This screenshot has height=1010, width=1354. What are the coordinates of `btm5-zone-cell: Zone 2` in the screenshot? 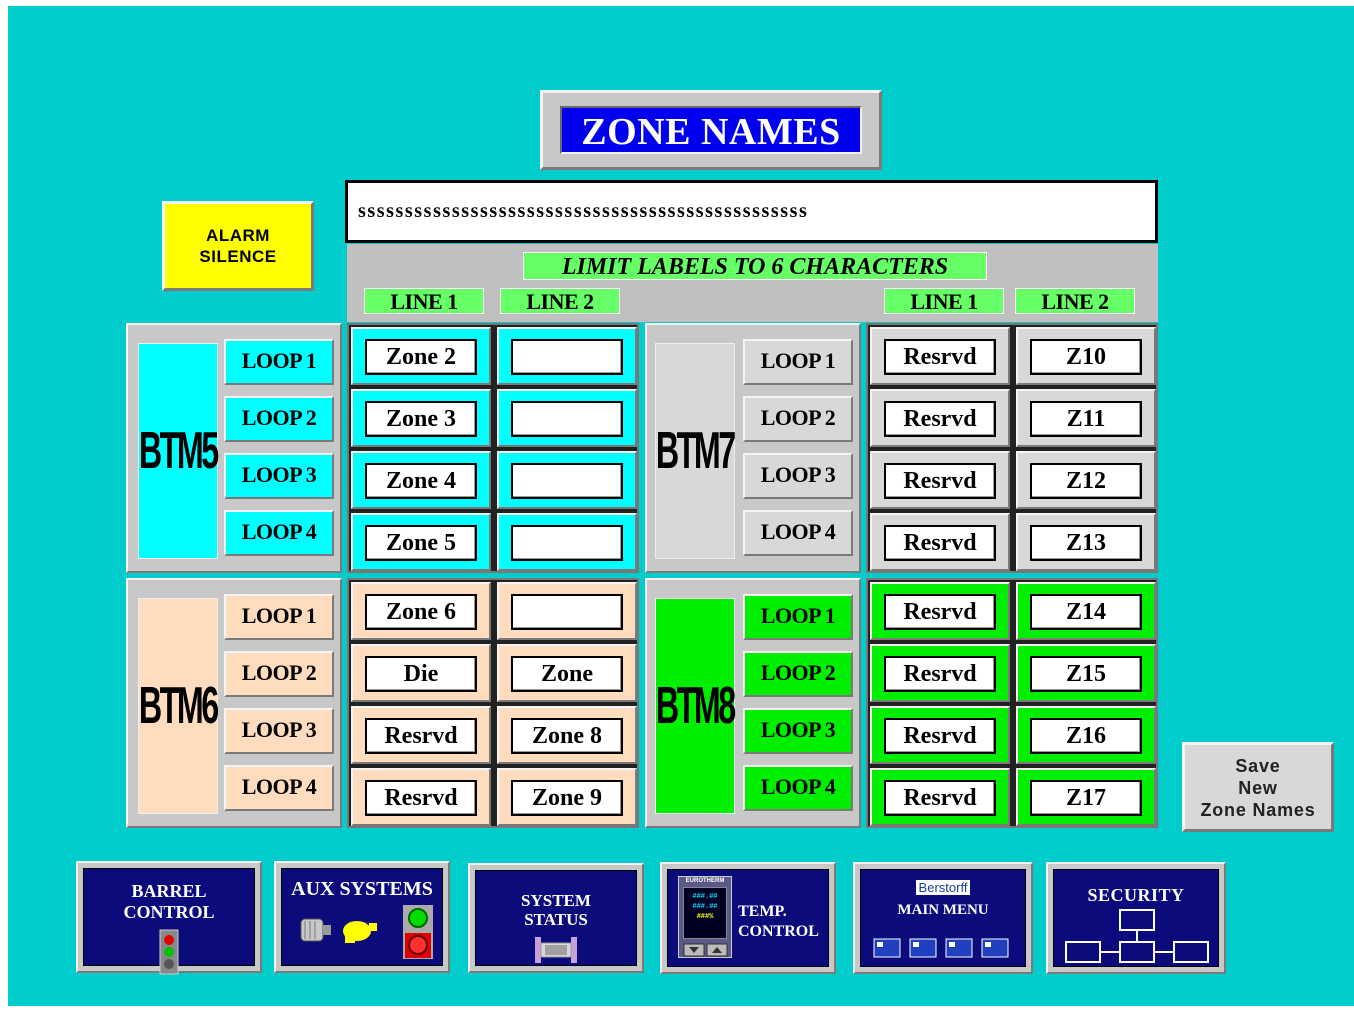 It's located at (421, 356).